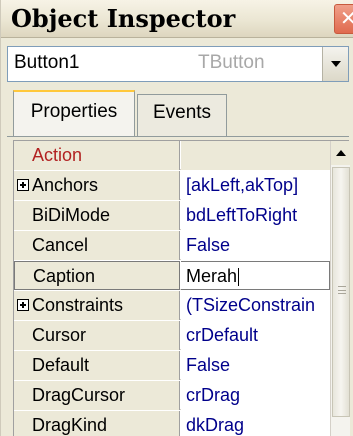  I want to click on property-name: Action, so click(97, 155).